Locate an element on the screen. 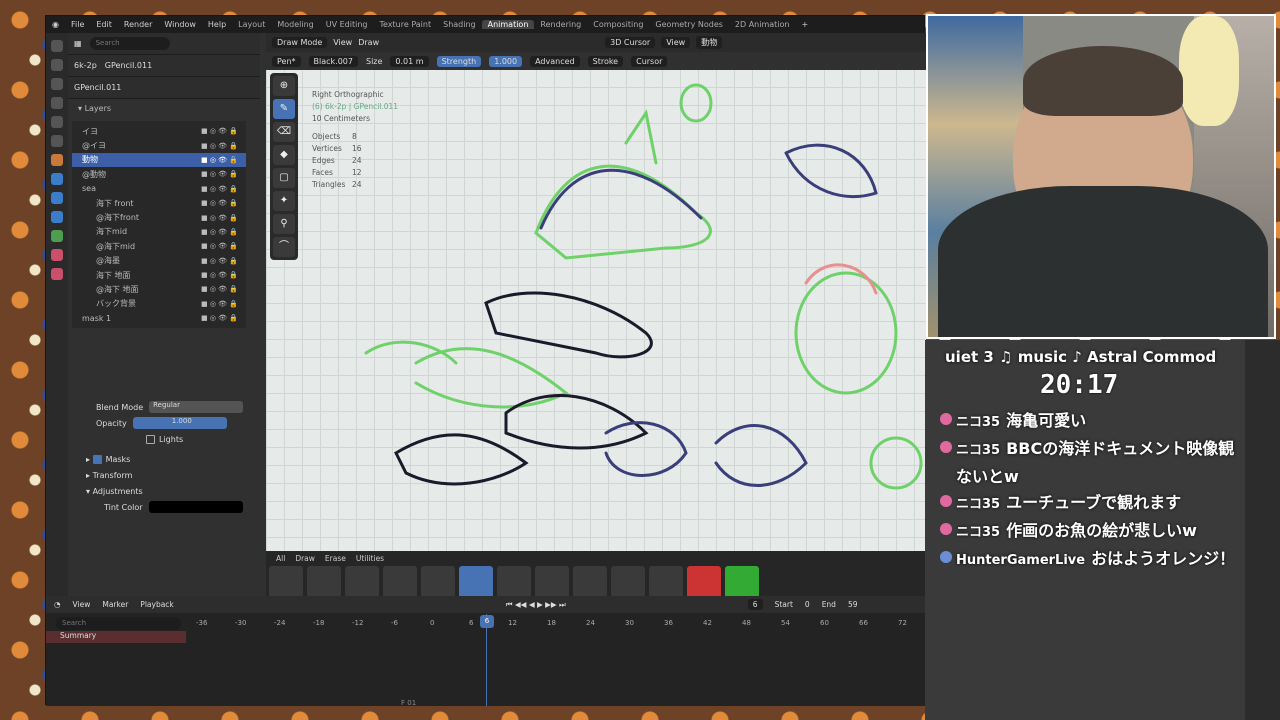  search-input: Search is located at coordinates (129, 43).